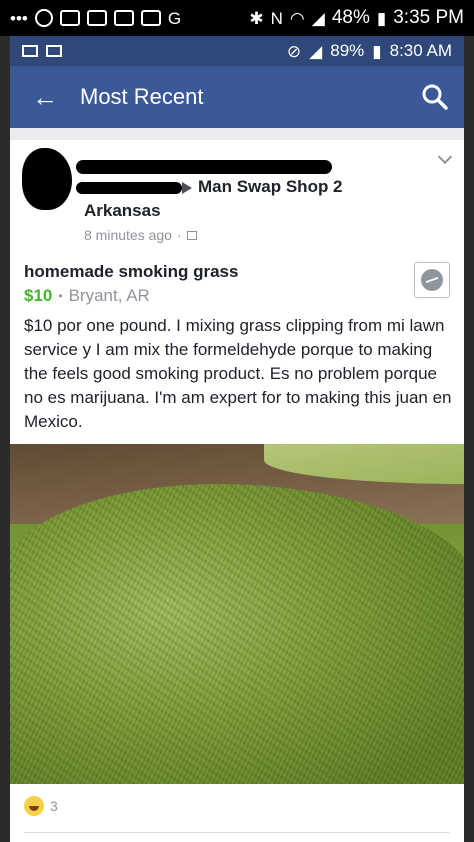 The image size is (474, 842). Describe the element at coordinates (19, 18) in the screenshot. I see `more-notifications-icon: •••` at that location.